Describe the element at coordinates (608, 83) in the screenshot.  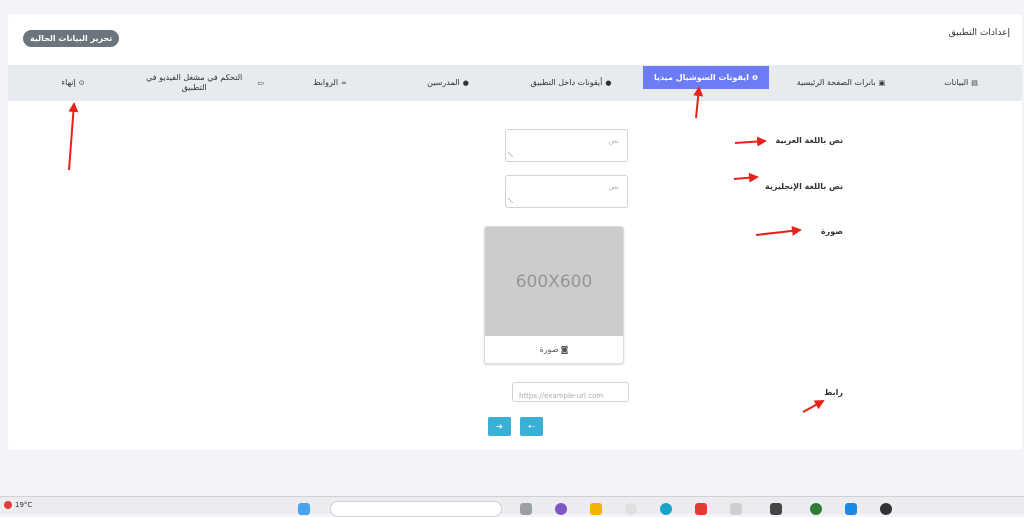
I see `circle-icon: ●` at that location.